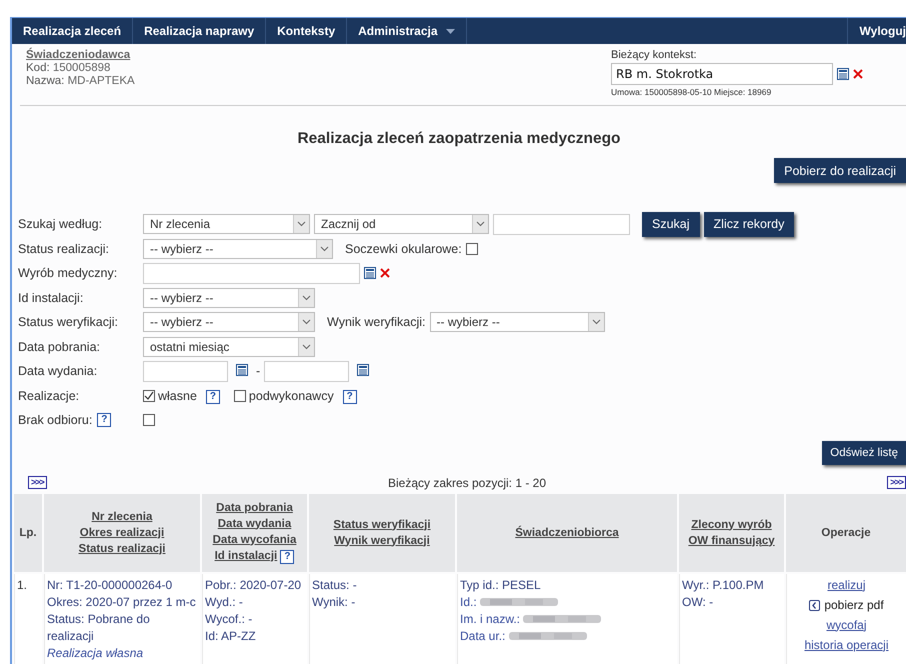 The image size is (906, 664). What do you see at coordinates (334, 602) in the screenshot?
I see `field-text: Wynik: -` at bounding box center [334, 602].